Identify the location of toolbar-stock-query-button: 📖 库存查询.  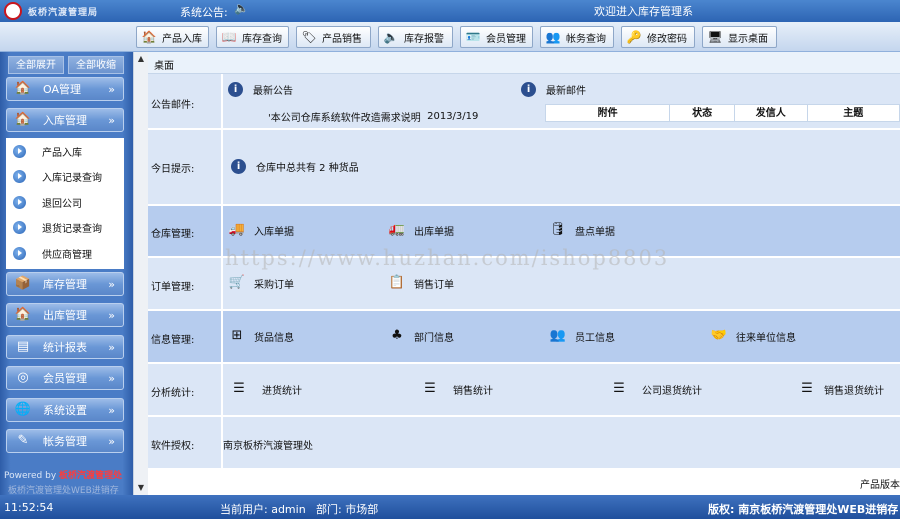
(252, 37).